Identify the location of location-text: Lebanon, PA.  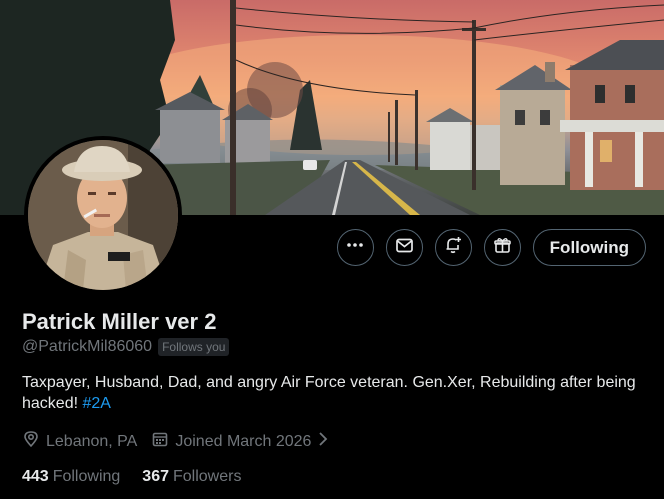
(92, 441).